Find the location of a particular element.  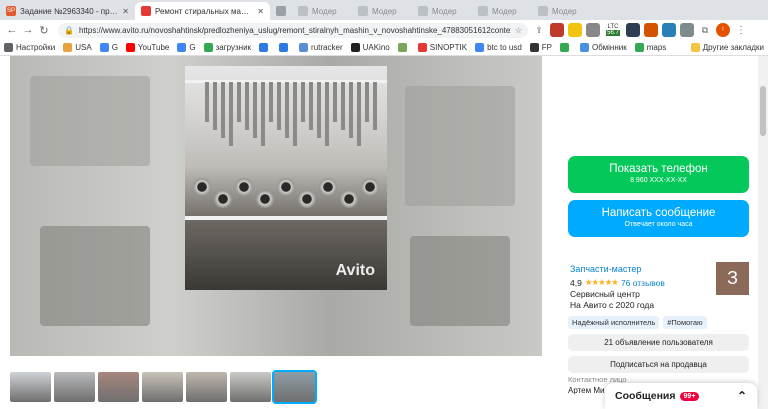

user-listings-button: 21 объявление пользователя is located at coordinates (658, 342).